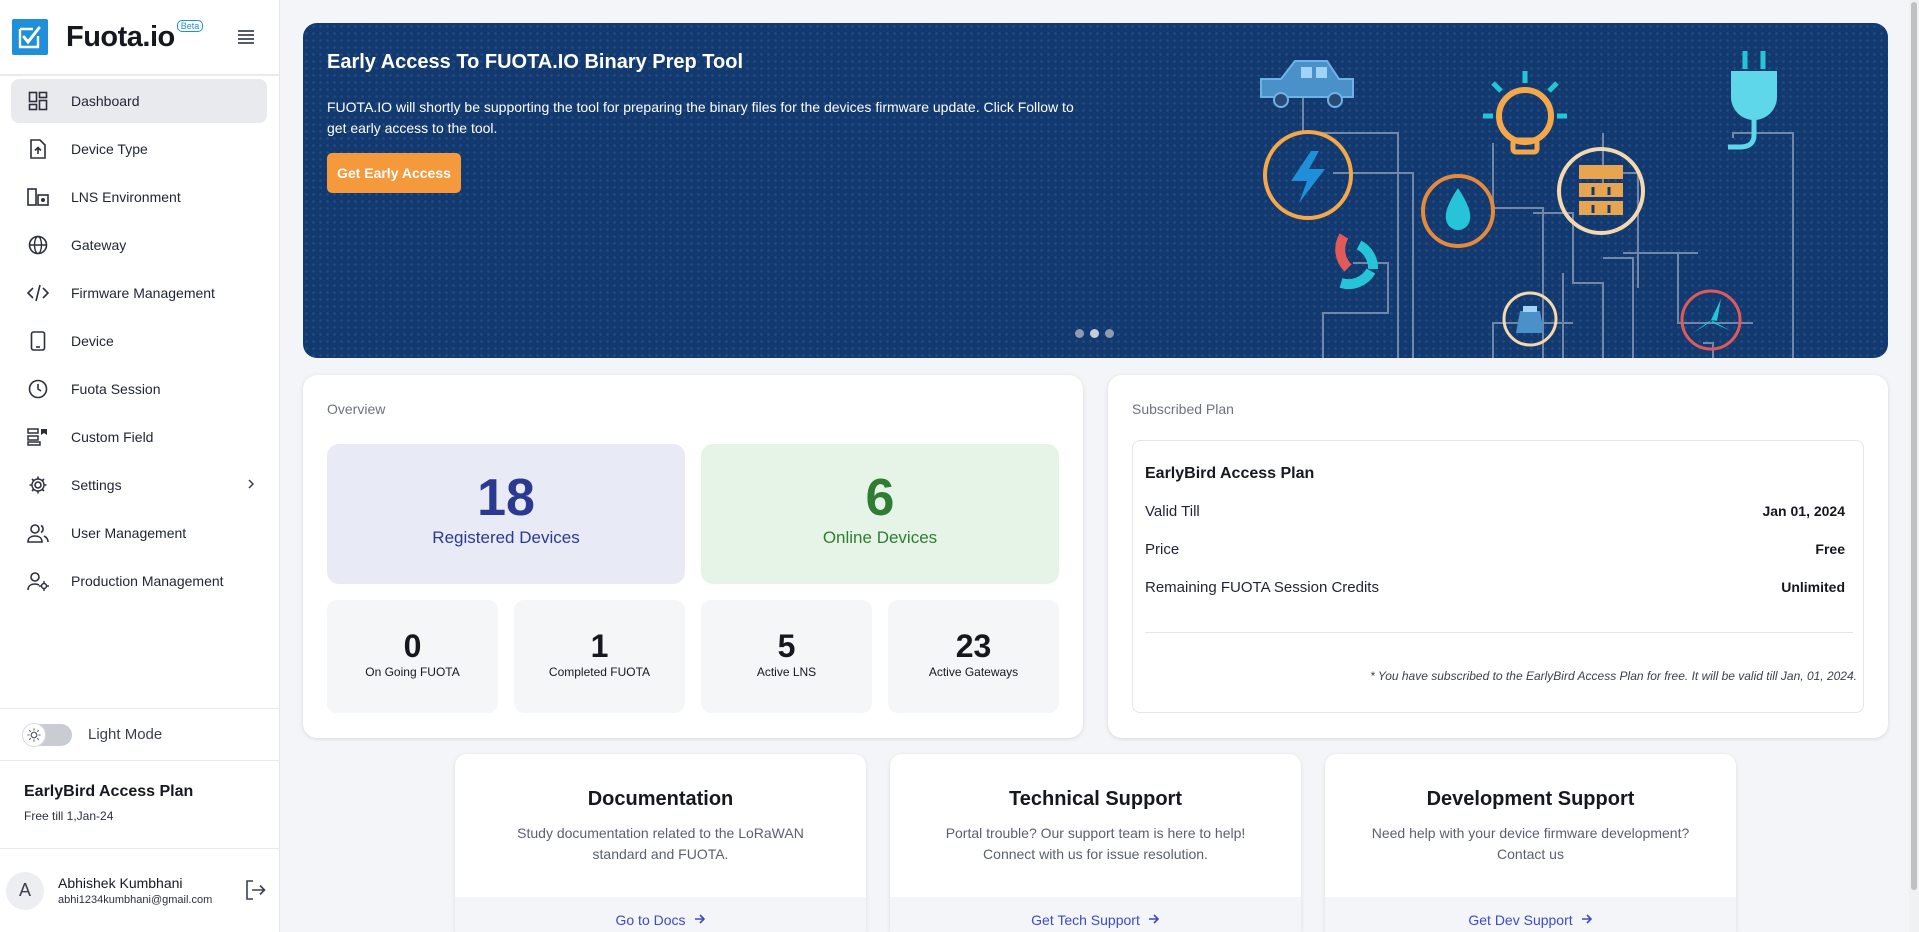 Image resolution: width=1919 pixels, height=932 pixels. I want to click on sidebar-item-device: Device, so click(139, 341).